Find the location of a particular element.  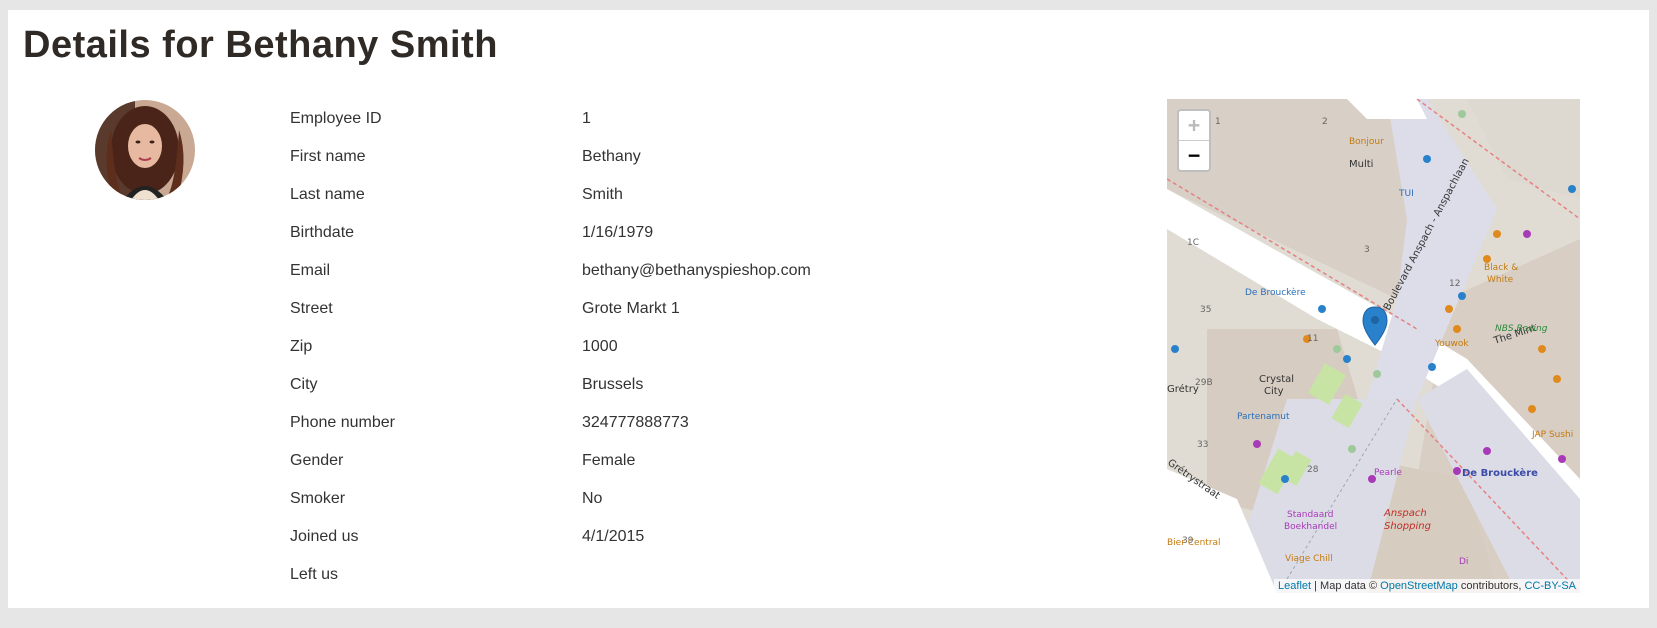

label-first-name: First name is located at coordinates (328, 156).